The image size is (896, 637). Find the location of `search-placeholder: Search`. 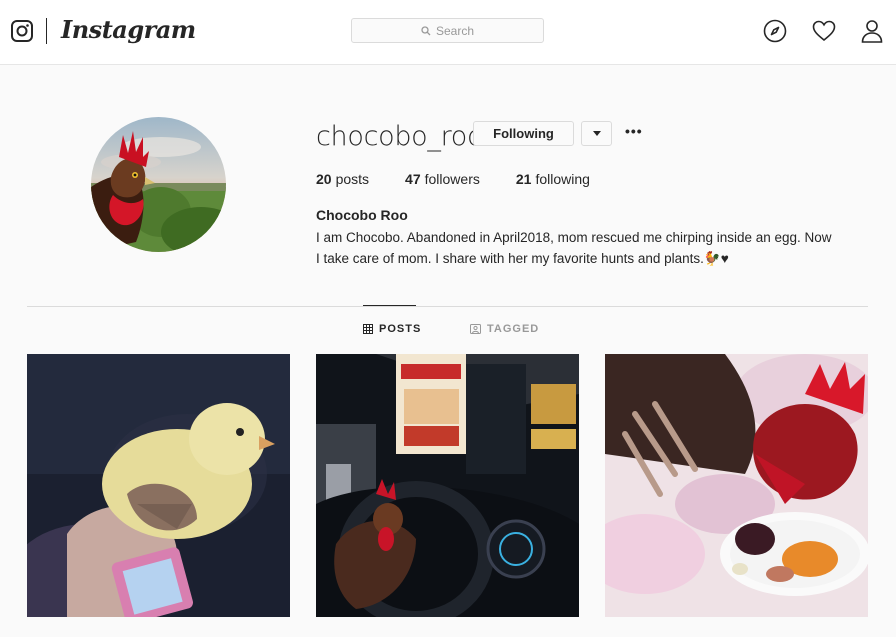

search-placeholder: Search is located at coordinates (455, 30).